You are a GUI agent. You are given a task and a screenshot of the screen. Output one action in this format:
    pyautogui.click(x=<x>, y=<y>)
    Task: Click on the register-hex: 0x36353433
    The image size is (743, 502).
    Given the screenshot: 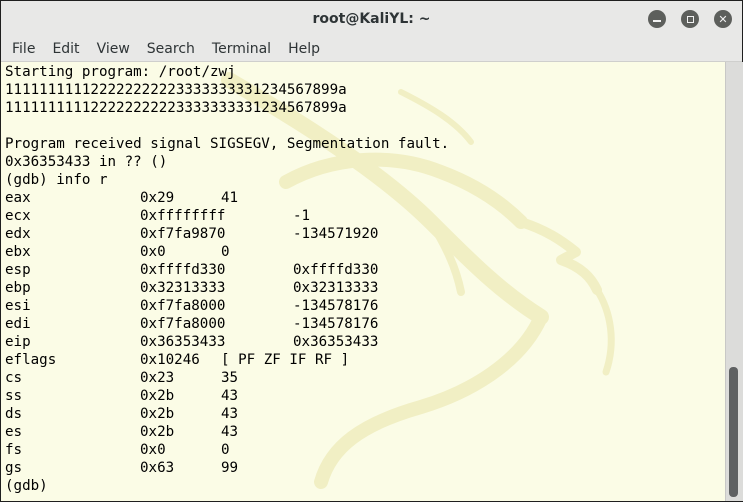 What is the action you would take?
    pyautogui.click(x=183, y=342)
    